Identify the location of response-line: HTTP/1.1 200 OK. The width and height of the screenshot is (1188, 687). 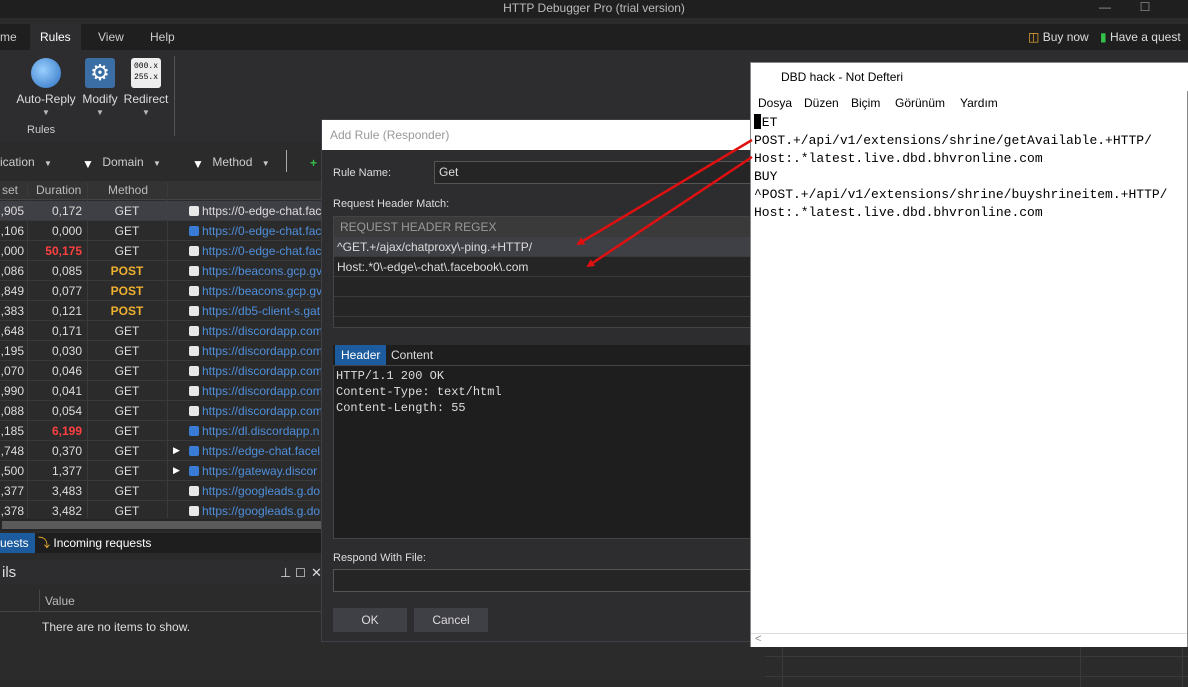
(390, 376).